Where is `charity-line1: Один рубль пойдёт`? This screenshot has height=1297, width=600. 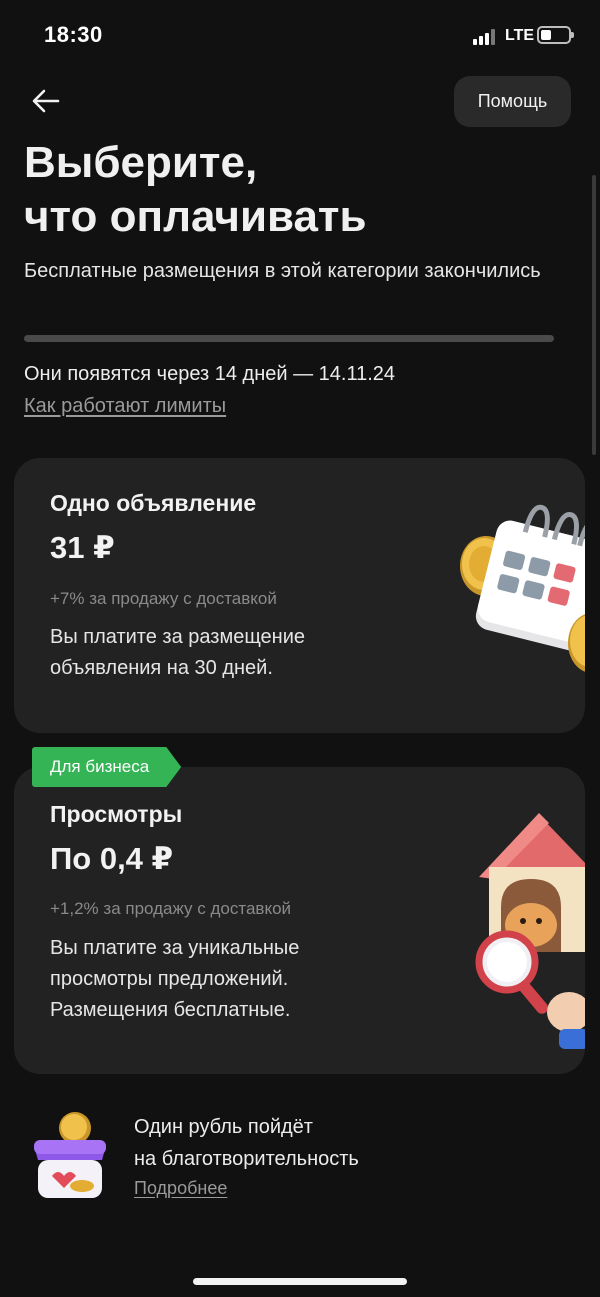 charity-line1: Один рубль пойдёт is located at coordinates (223, 1127).